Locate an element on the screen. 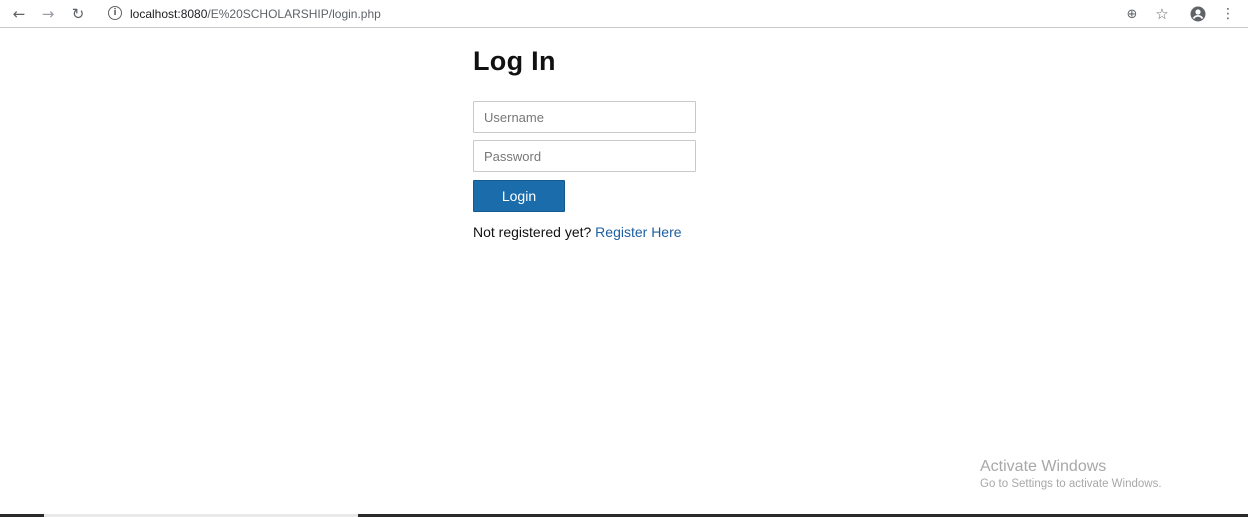 Image resolution: width=1248 pixels, height=517 pixels. reload-icon: ↻ is located at coordinates (78, 14).